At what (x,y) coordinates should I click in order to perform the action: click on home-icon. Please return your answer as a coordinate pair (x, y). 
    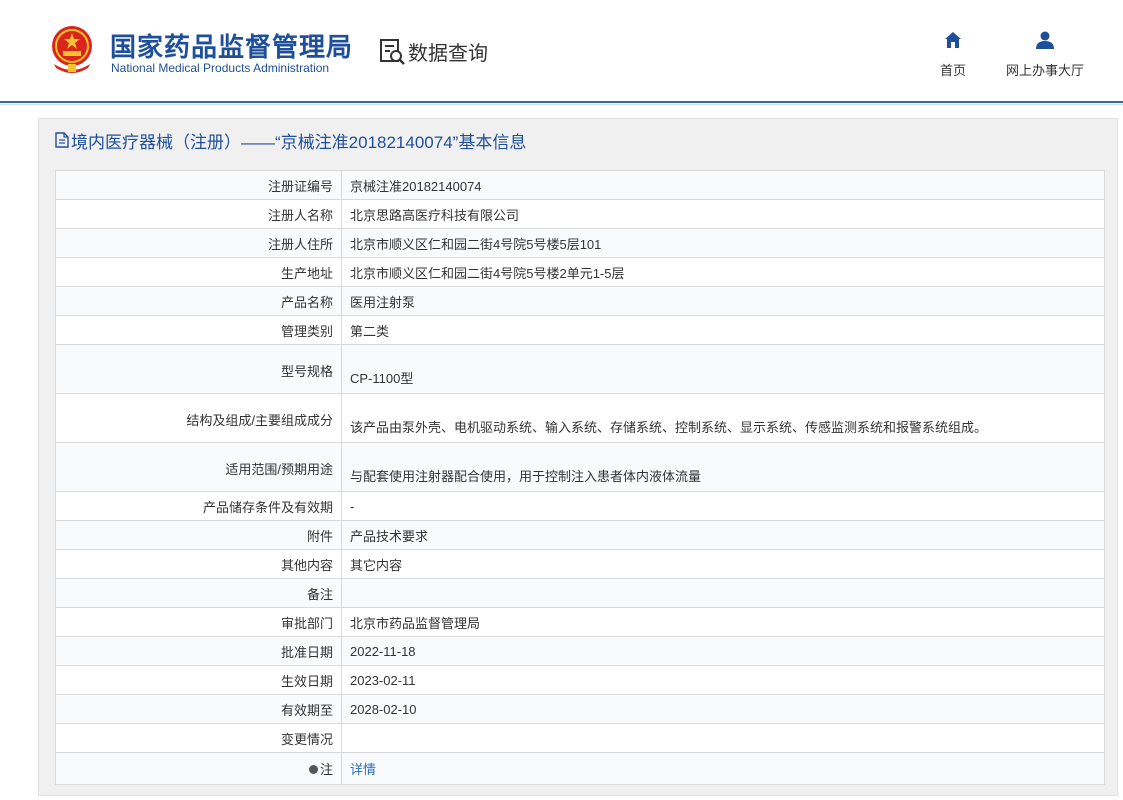
    Looking at the image, I should click on (953, 40).